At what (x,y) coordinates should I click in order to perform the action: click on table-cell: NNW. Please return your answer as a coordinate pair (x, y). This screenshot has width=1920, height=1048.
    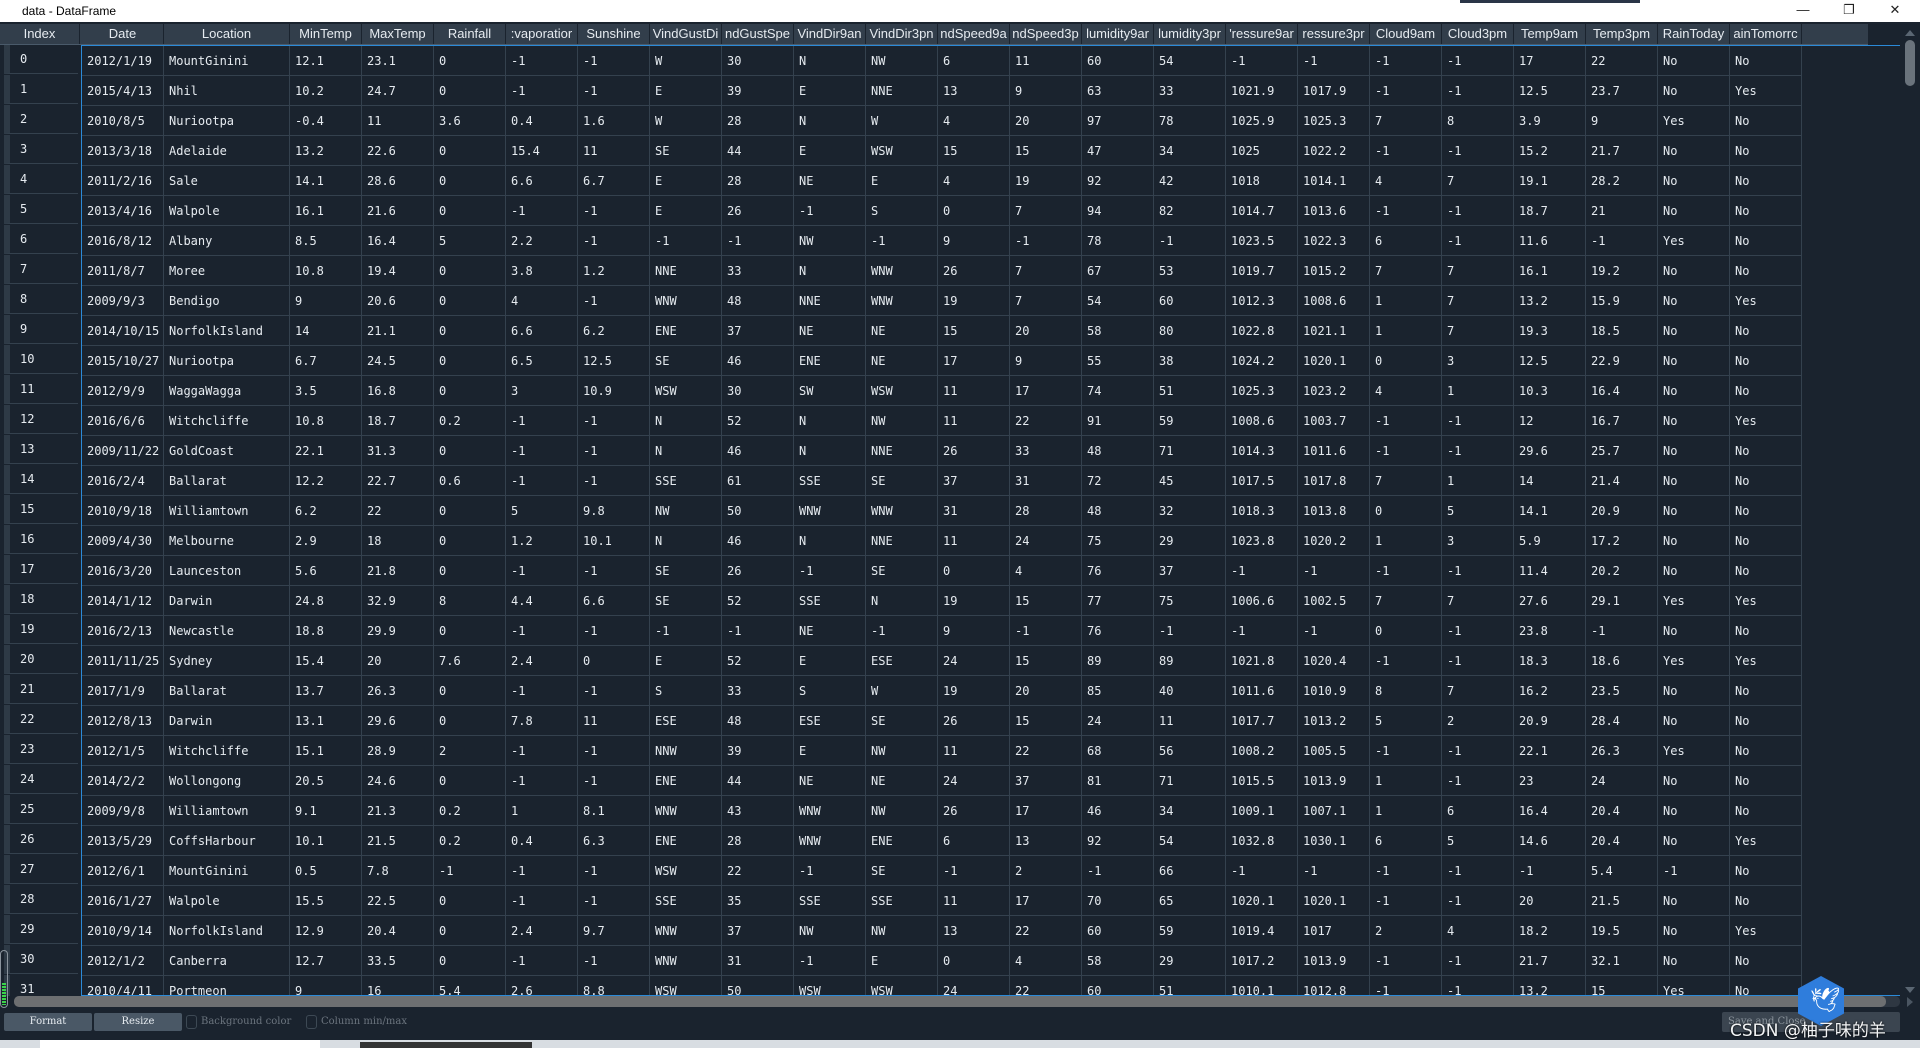
    Looking at the image, I should click on (686, 751).